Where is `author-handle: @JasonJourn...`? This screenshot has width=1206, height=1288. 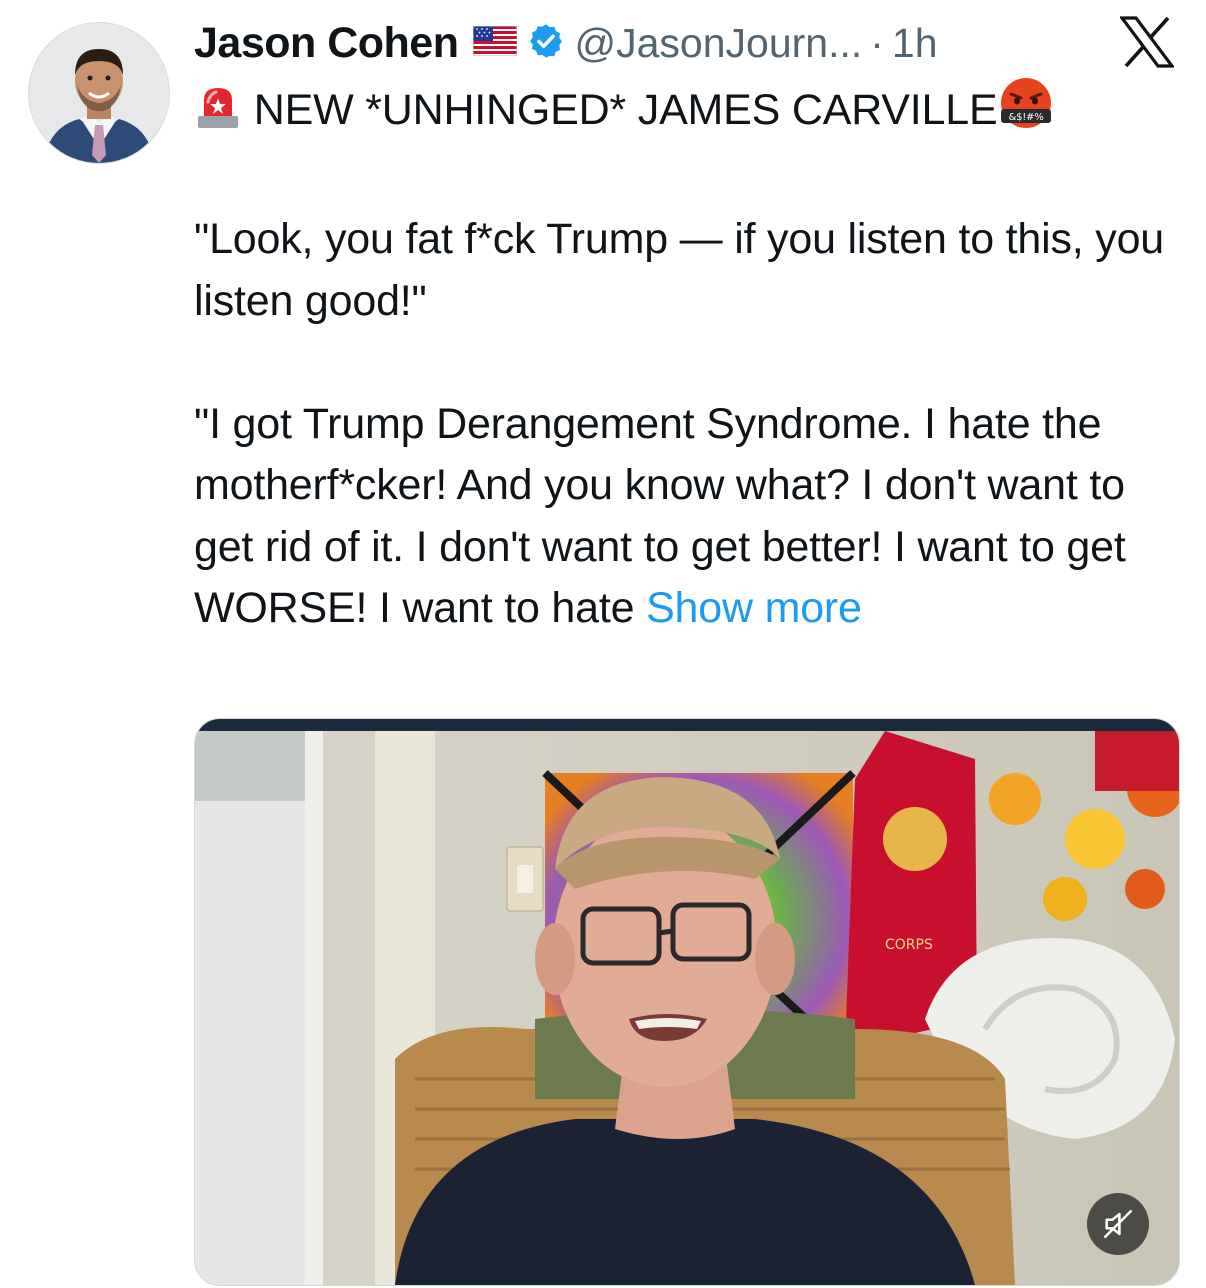 author-handle: @JasonJourn... is located at coordinates (719, 43).